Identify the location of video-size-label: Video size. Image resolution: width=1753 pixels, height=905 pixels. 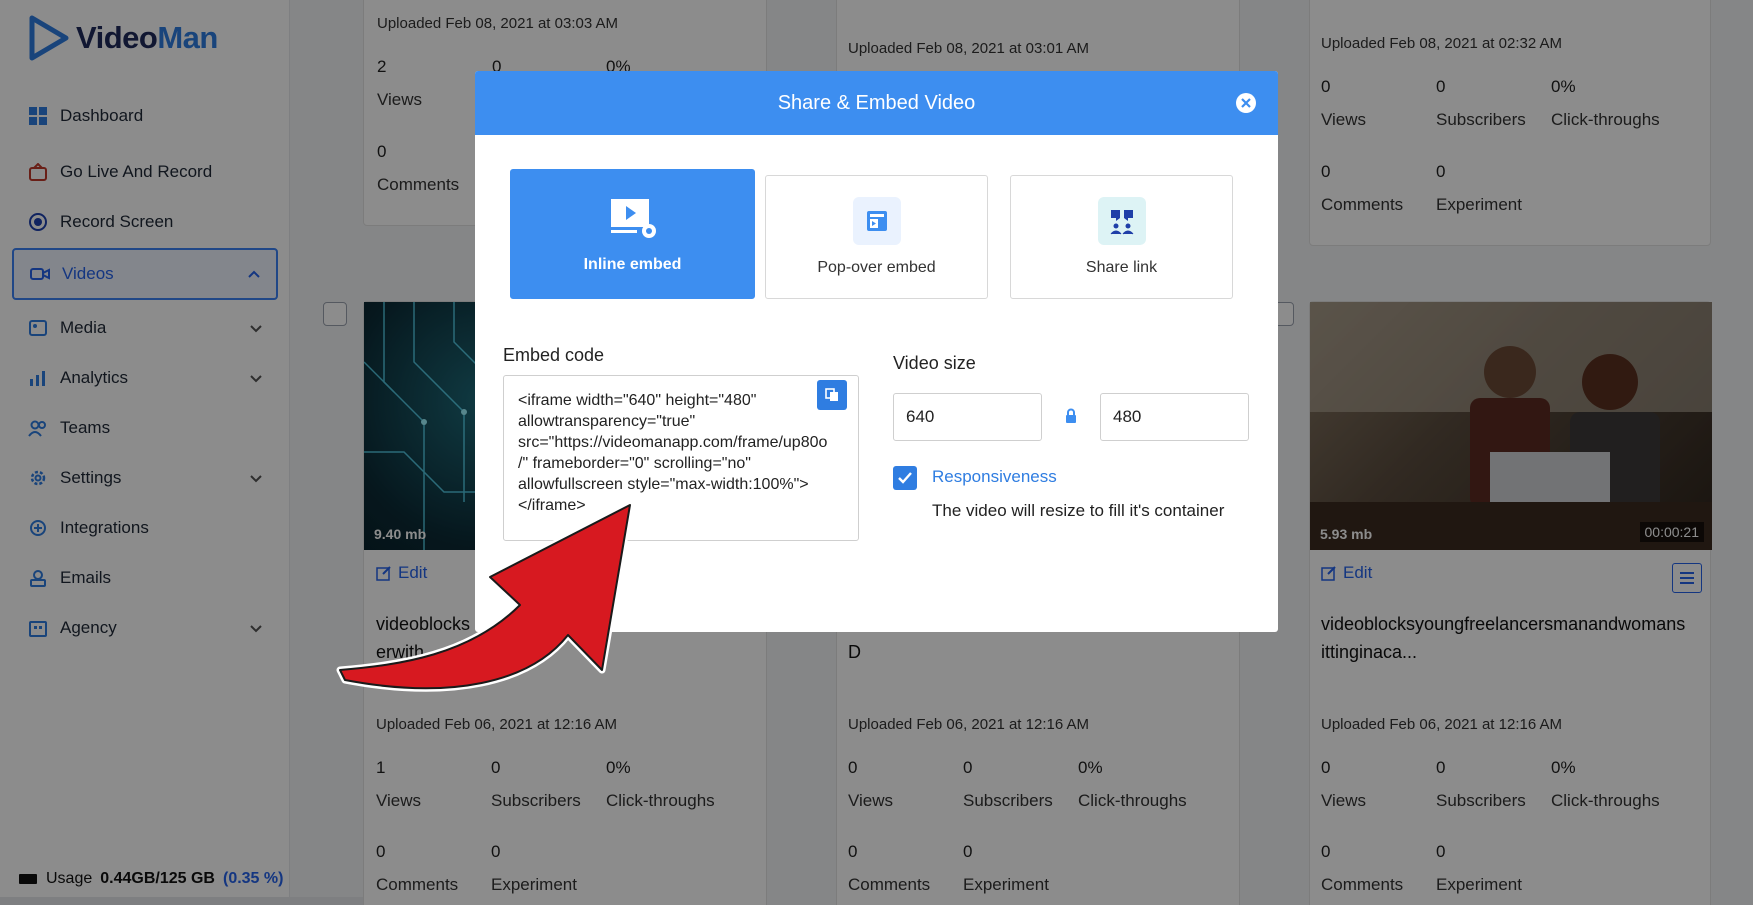
(934, 363).